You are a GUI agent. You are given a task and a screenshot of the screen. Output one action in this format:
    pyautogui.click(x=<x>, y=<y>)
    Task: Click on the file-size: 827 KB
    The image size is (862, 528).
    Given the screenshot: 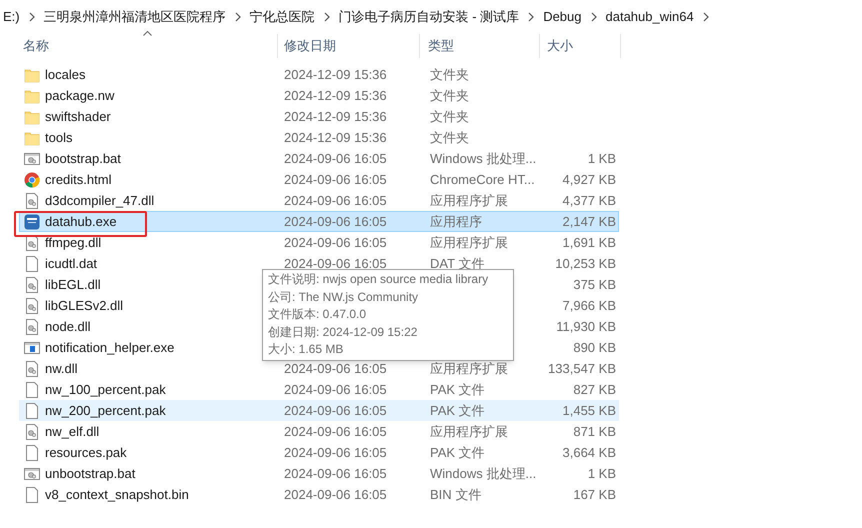 What is the action you would take?
    pyautogui.click(x=594, y=389)
    